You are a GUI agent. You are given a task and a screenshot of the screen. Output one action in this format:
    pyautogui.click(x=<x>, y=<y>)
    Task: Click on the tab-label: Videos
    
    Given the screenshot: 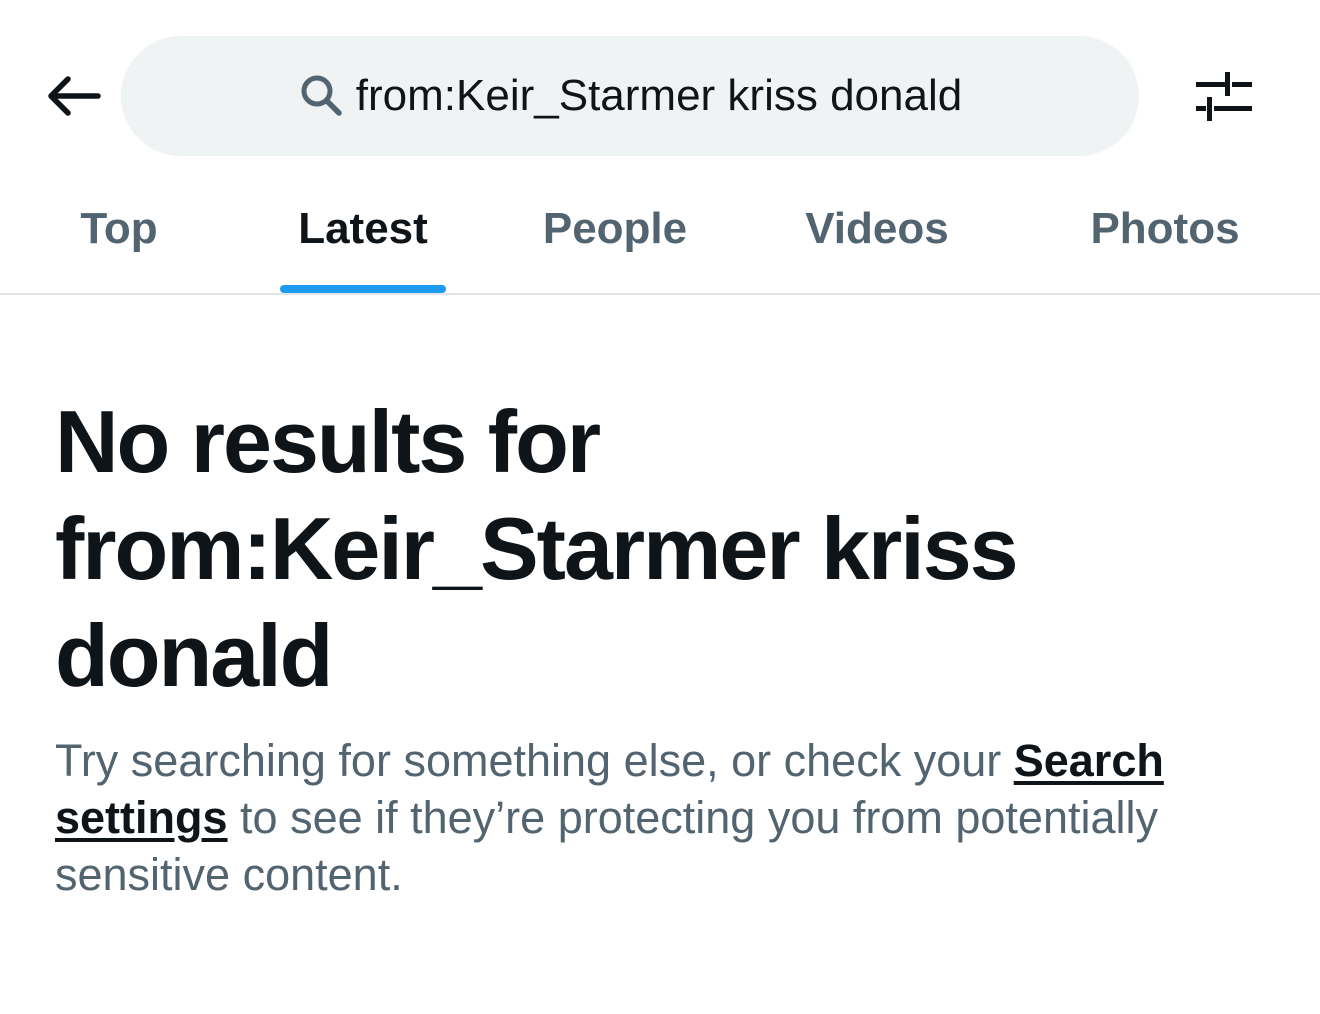 What is the action you would take?
    pyautogui.click(x=877, y=228)
    